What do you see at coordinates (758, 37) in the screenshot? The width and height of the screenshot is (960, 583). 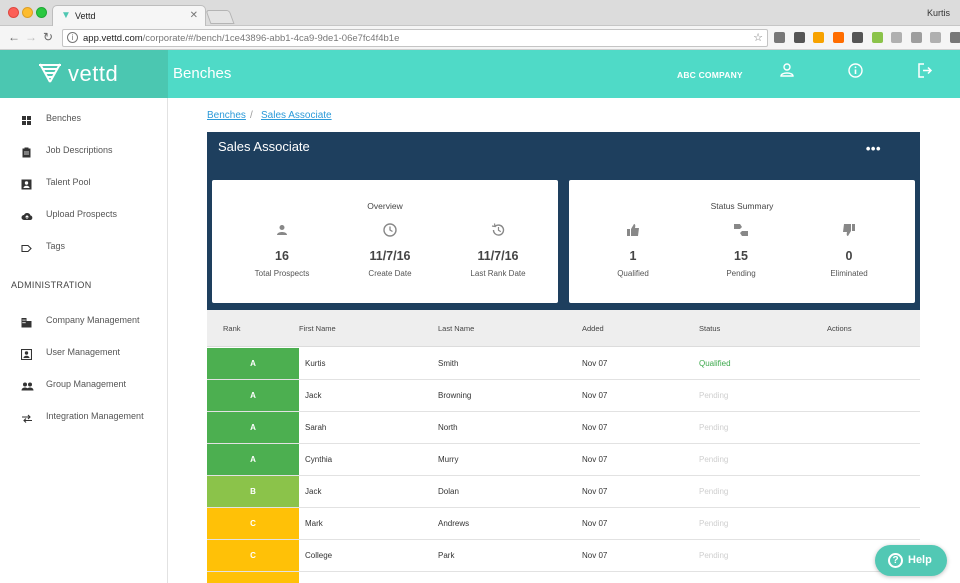 I see `bookmark-star-icon: ☆` at bounding box center [758, 37].